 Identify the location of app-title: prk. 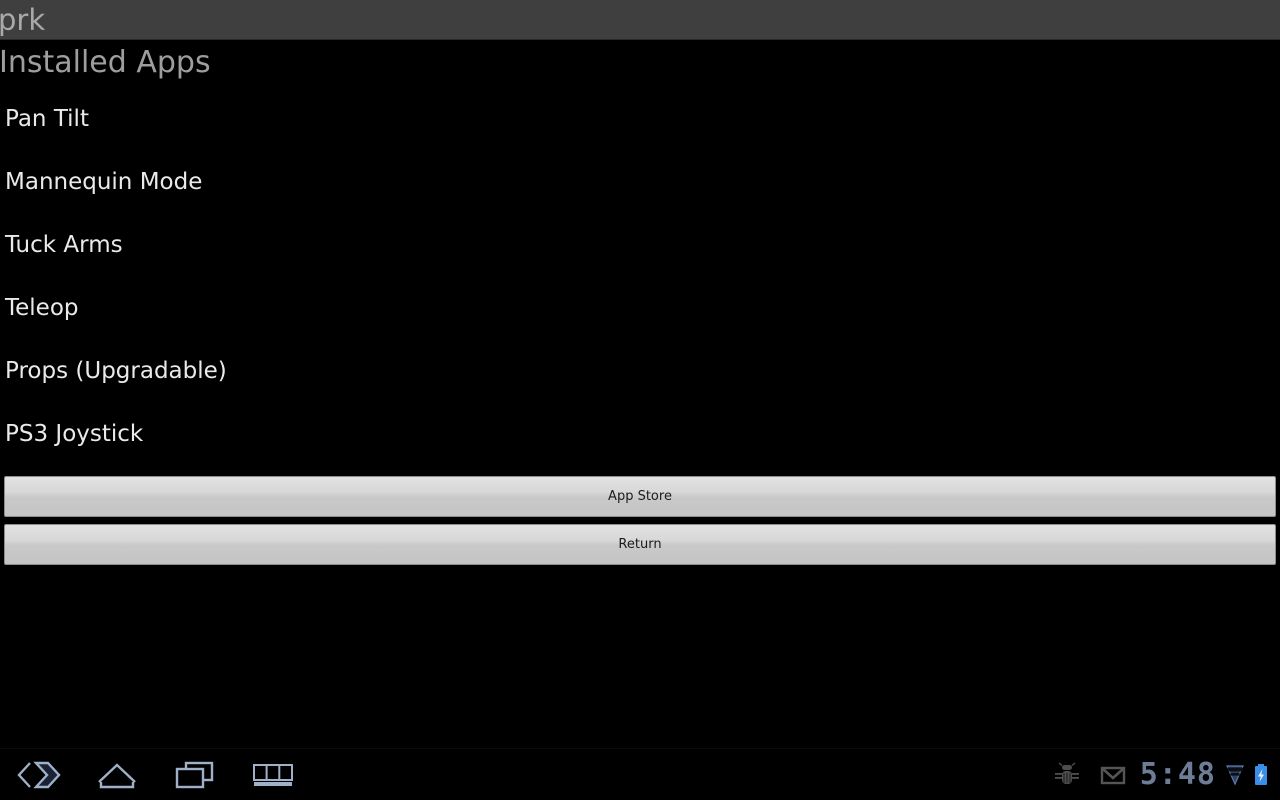
(23, 20).